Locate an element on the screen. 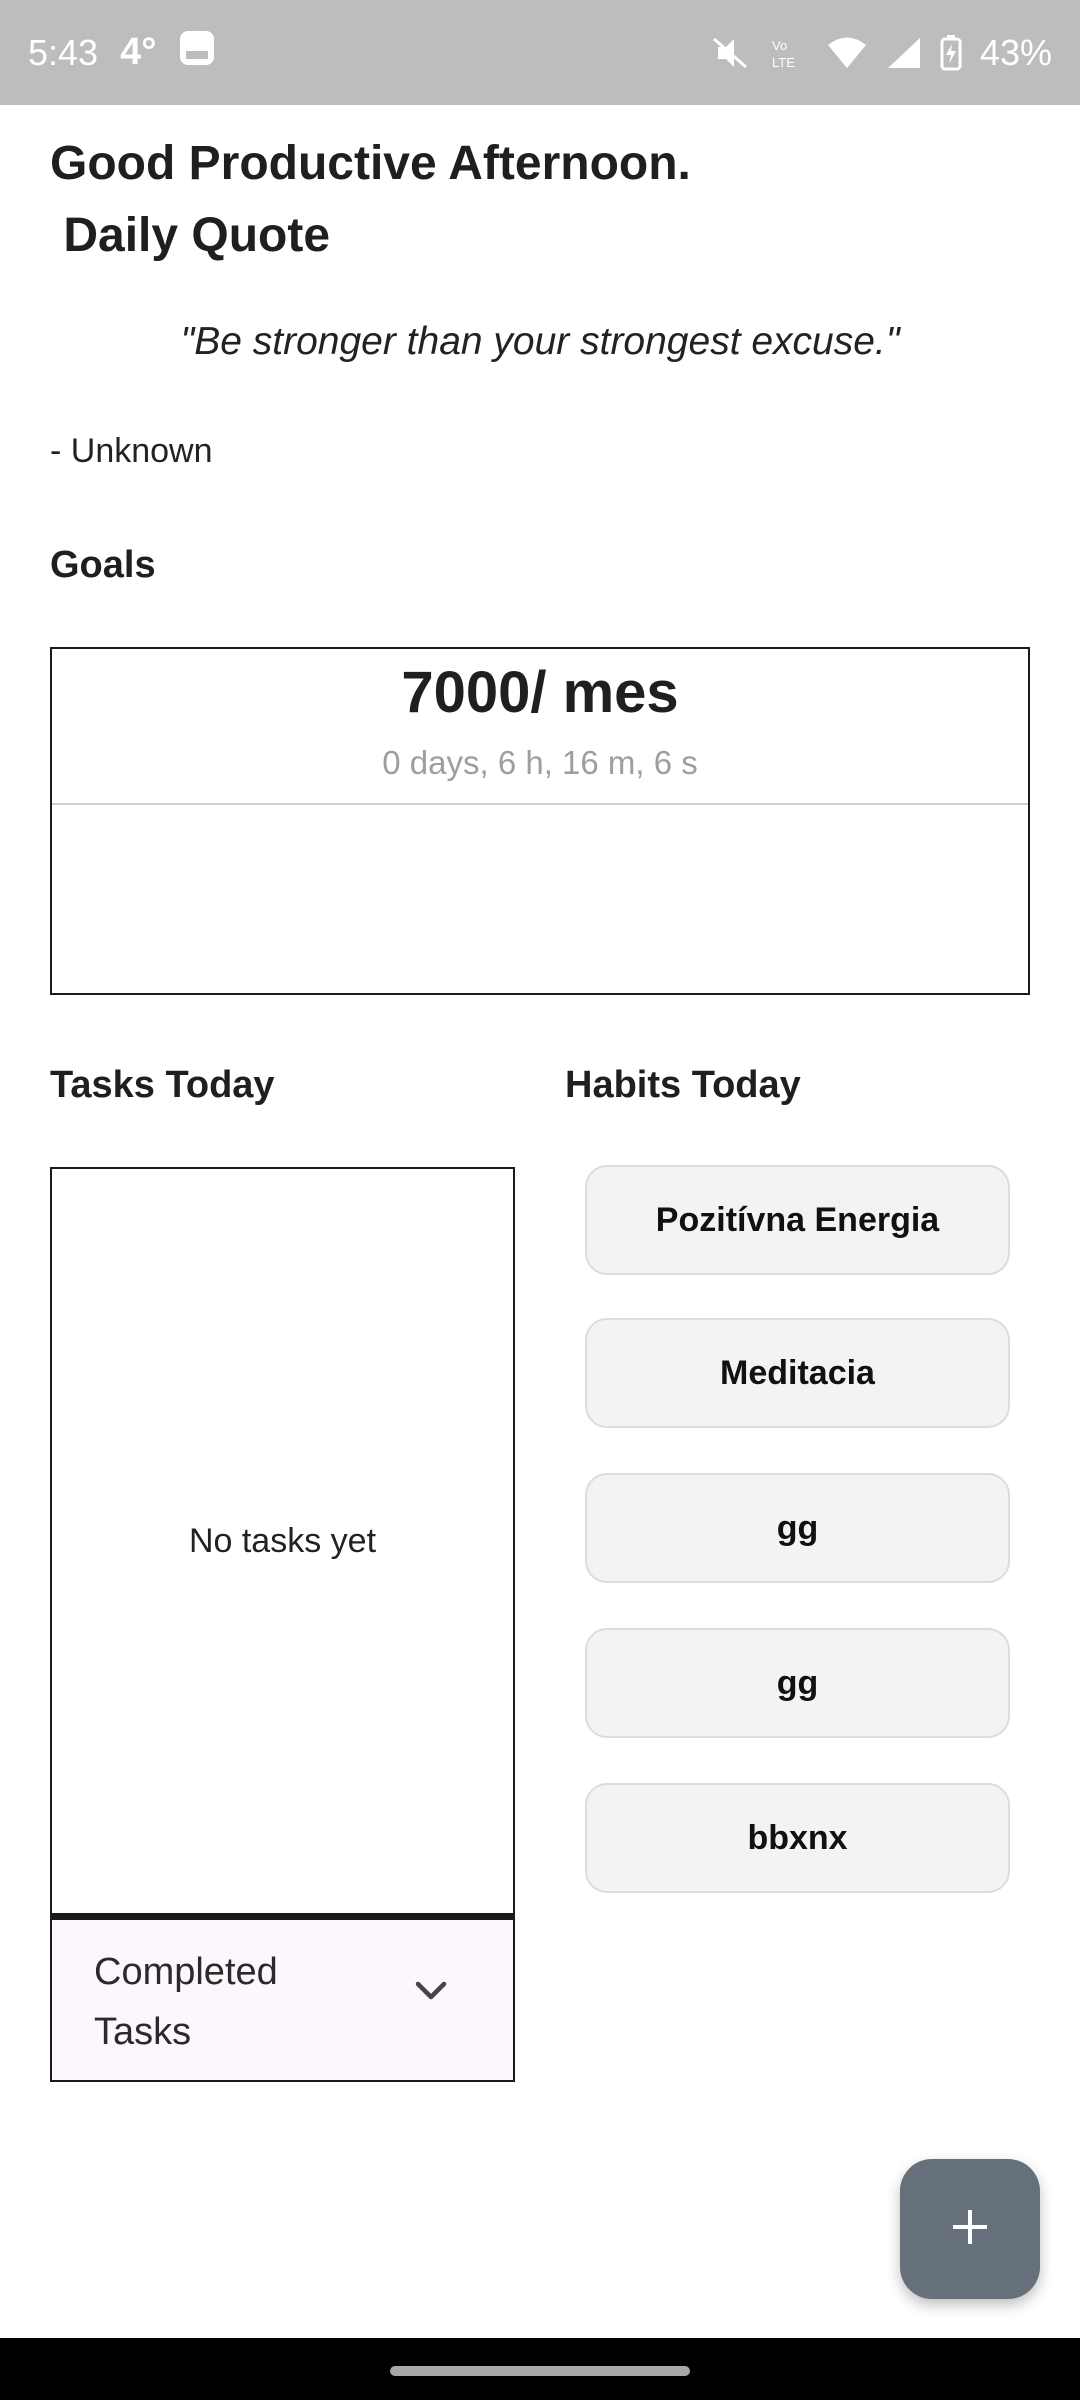  habit-button: bbxnx is located at coordinates (797, 1838).